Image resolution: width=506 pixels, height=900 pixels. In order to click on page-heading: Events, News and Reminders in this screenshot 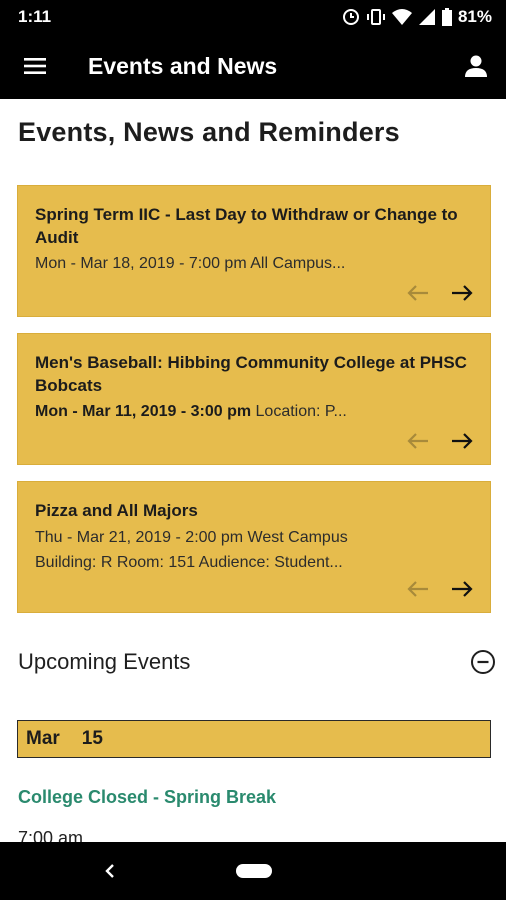, I will do `click(209, 132)`.